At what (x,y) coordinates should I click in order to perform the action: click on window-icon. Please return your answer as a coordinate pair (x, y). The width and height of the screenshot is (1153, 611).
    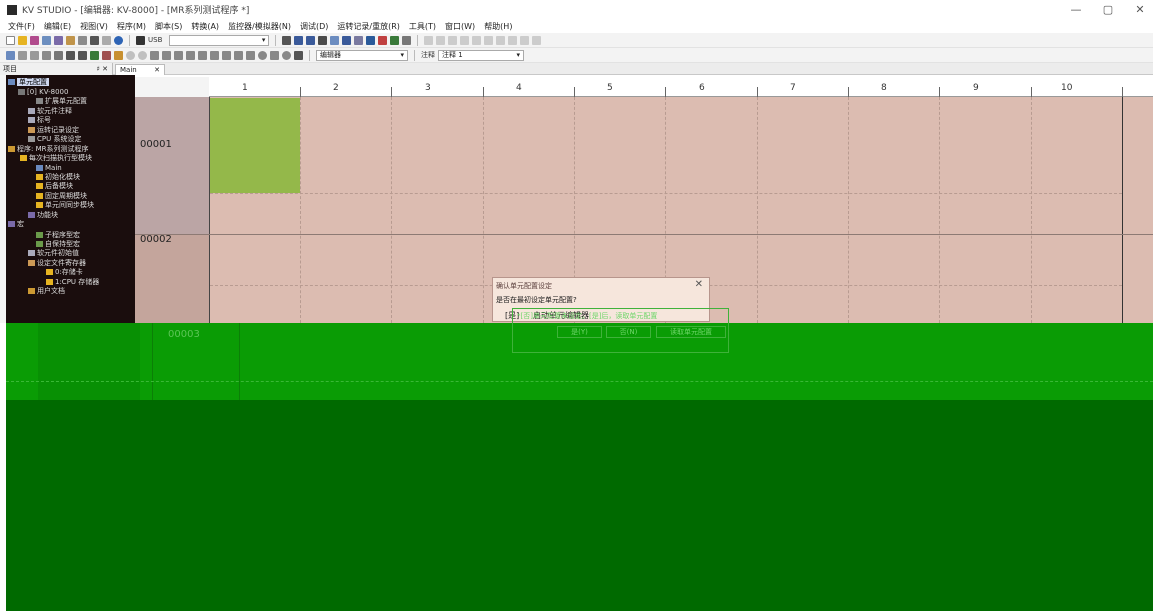
    Looking at the image, I should click on (407, 40).